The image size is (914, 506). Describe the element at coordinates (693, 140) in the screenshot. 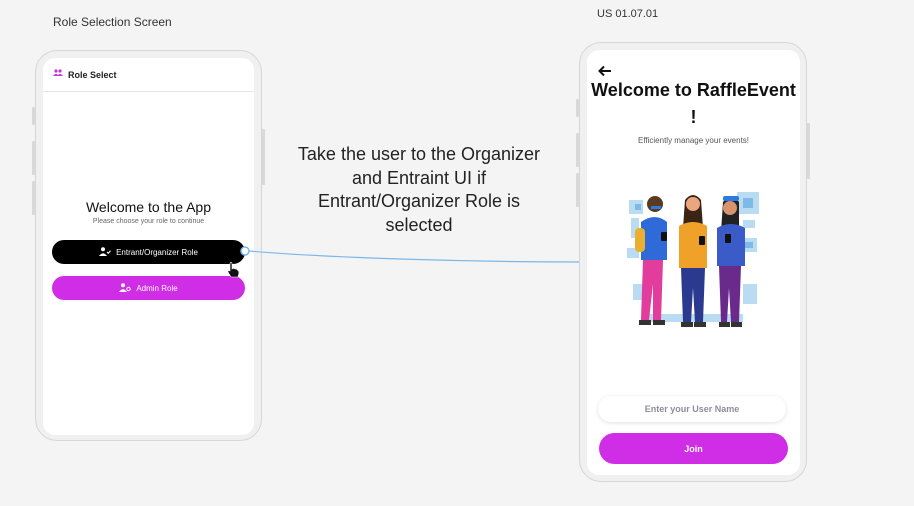

I see `raffle-subtitle: Efficiently manage your events!` at that location.